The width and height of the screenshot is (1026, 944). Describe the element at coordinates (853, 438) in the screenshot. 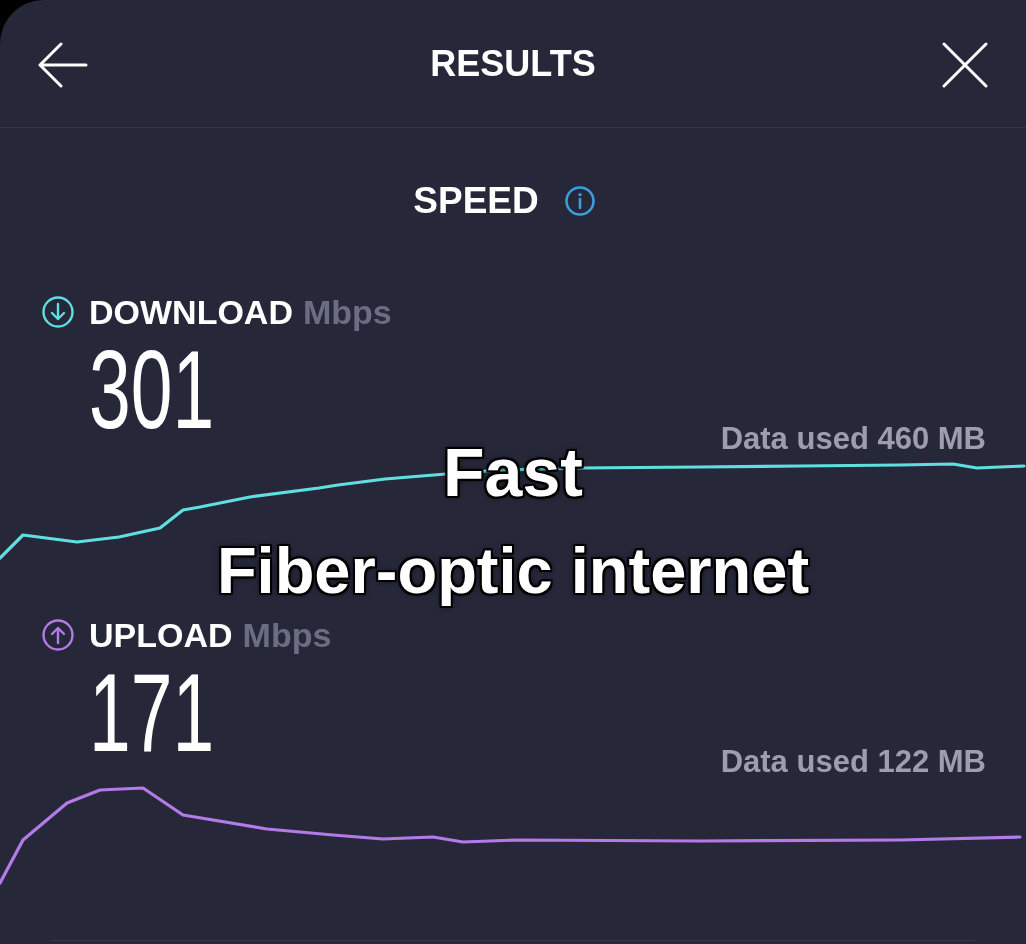

I see `data-used-label: Data used 460 MB` at that location.